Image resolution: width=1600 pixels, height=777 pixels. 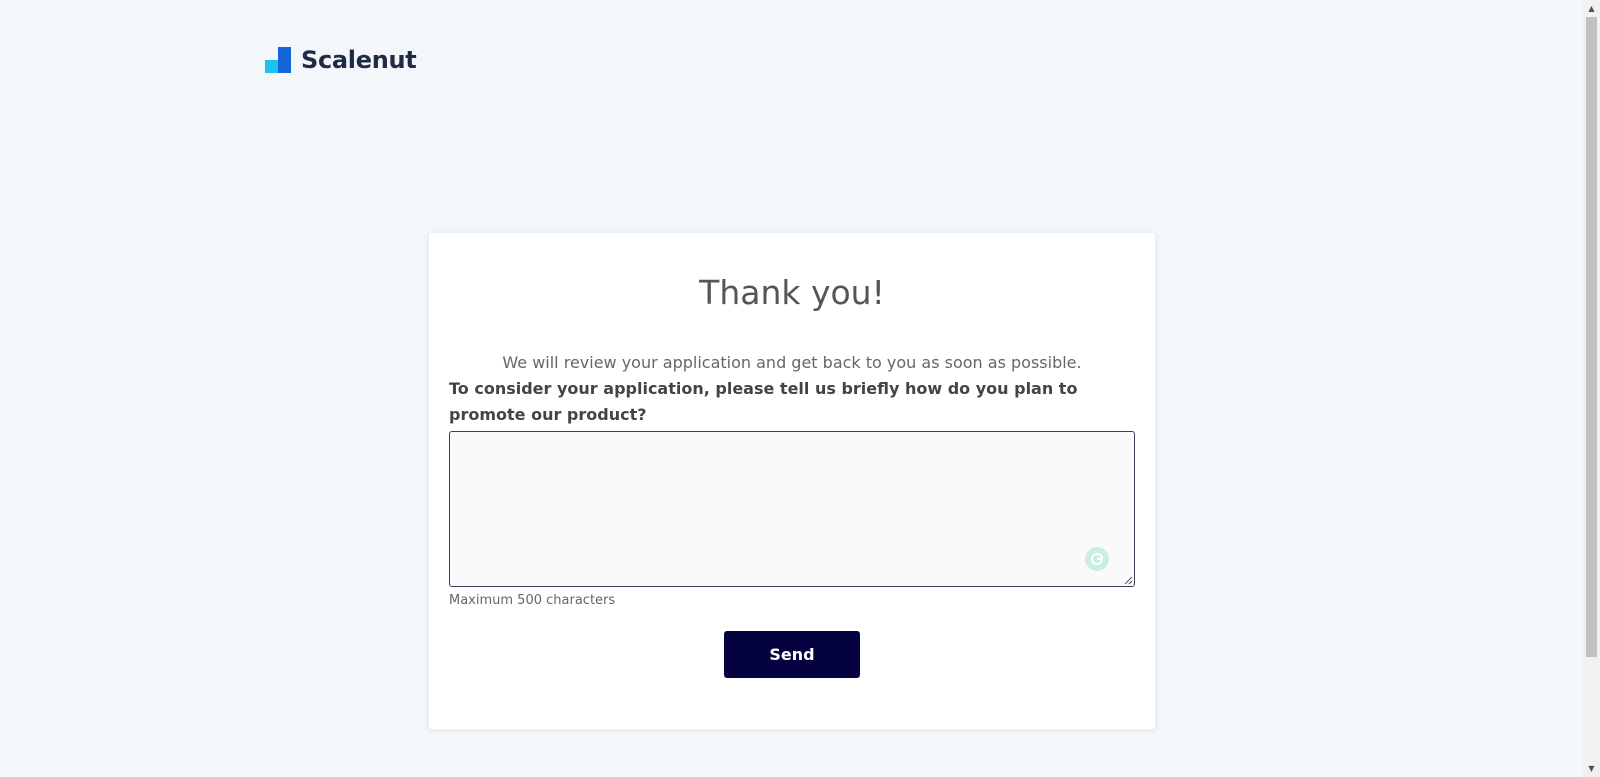 What do you see at coordinates (278, 60) in the screenshot?
I see `logo-mark-icon` at bounding box center [278, 60].